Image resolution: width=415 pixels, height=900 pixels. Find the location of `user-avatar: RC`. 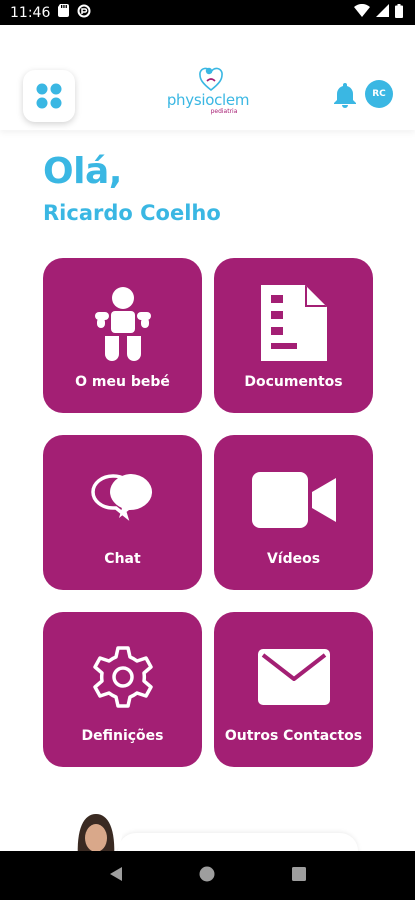

user-avatar: RC is located at coordinates (379, 94).